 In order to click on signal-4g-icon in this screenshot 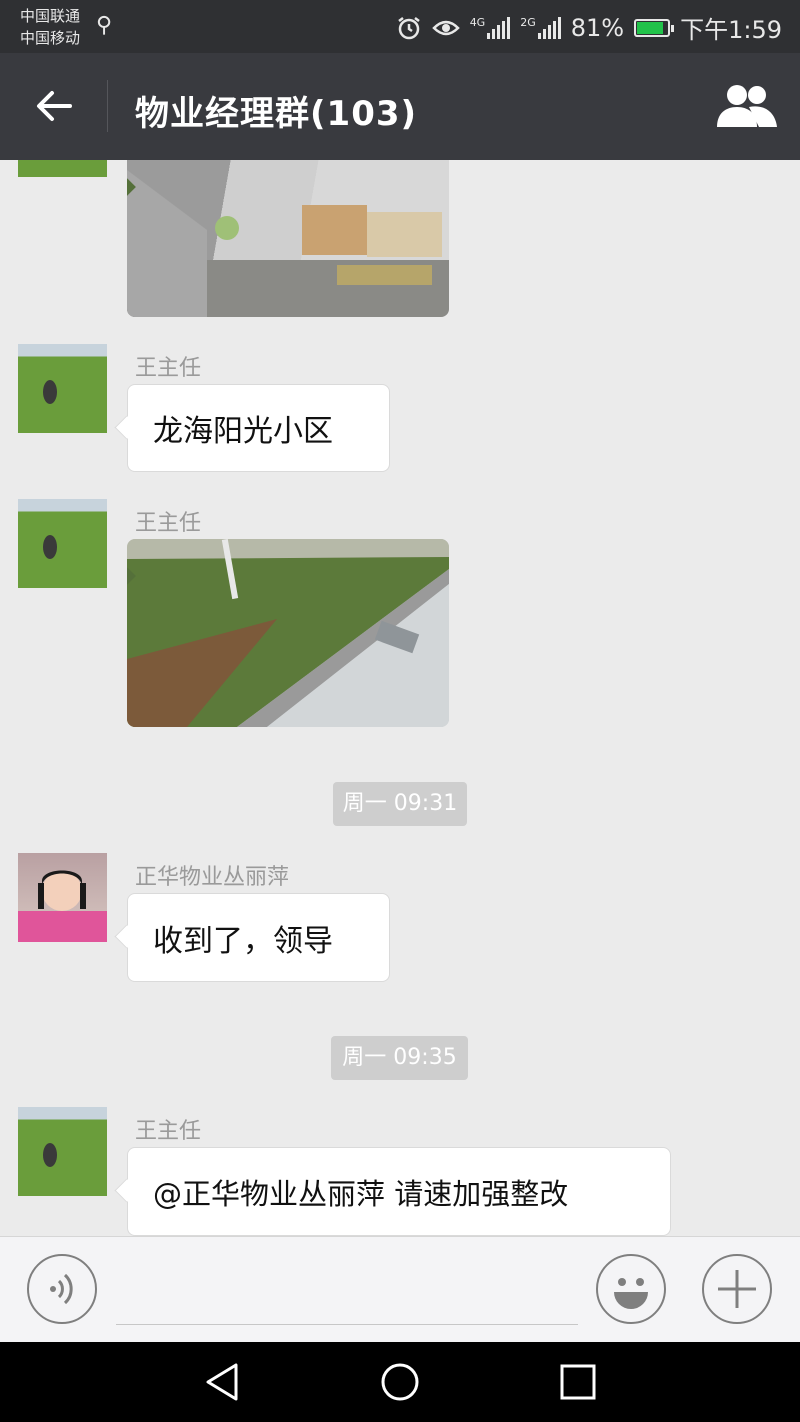, I will do `click(499, 27)`.